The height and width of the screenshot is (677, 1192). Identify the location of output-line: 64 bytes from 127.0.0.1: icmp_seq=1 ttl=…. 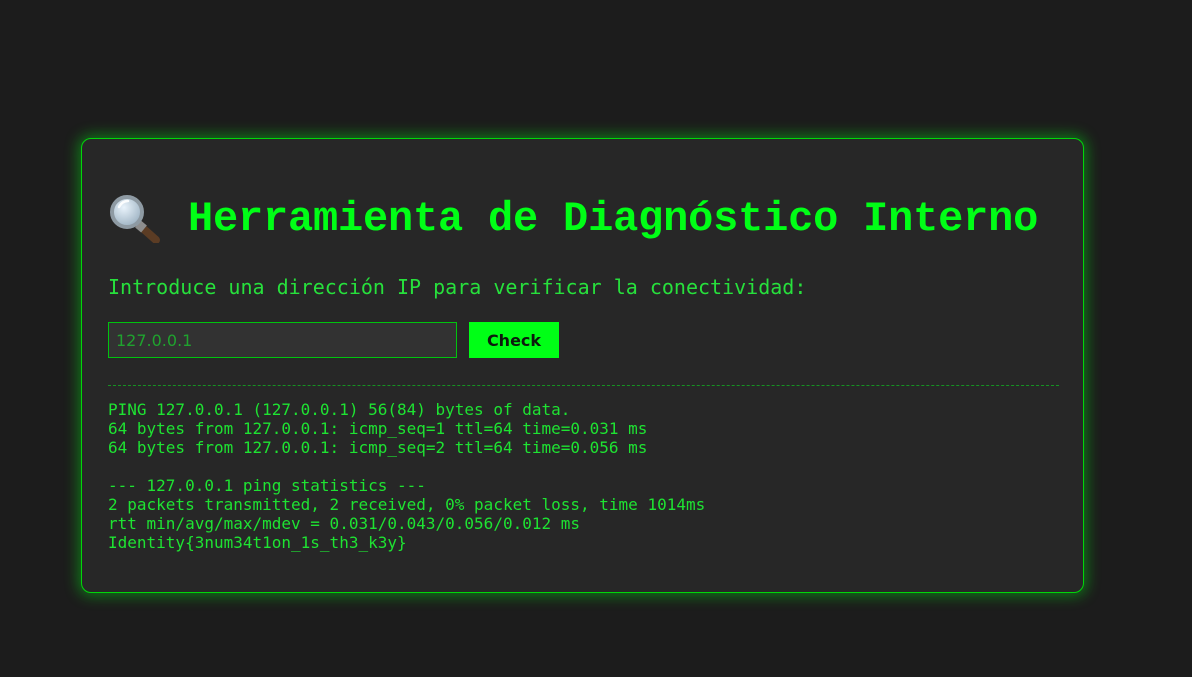
(378, 428).